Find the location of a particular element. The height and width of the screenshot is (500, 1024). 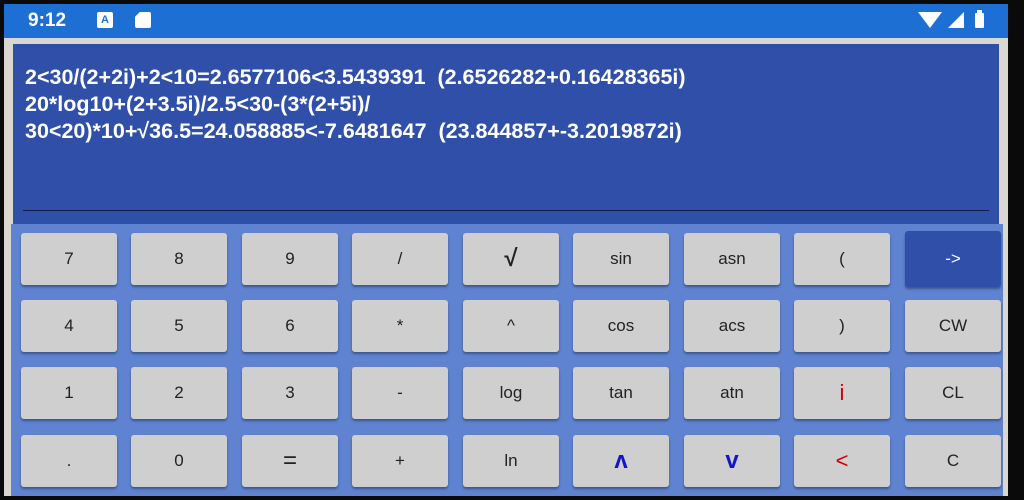

key-close-paren: ) is located at coordinates (842, 326).